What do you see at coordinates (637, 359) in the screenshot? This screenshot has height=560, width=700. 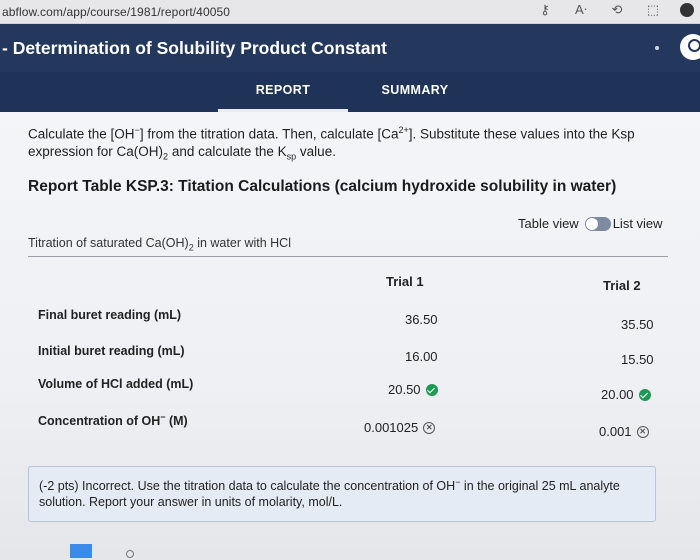 I see `cell-initial-buret-trial-2: 15.50` at bounding box center [637, 359].